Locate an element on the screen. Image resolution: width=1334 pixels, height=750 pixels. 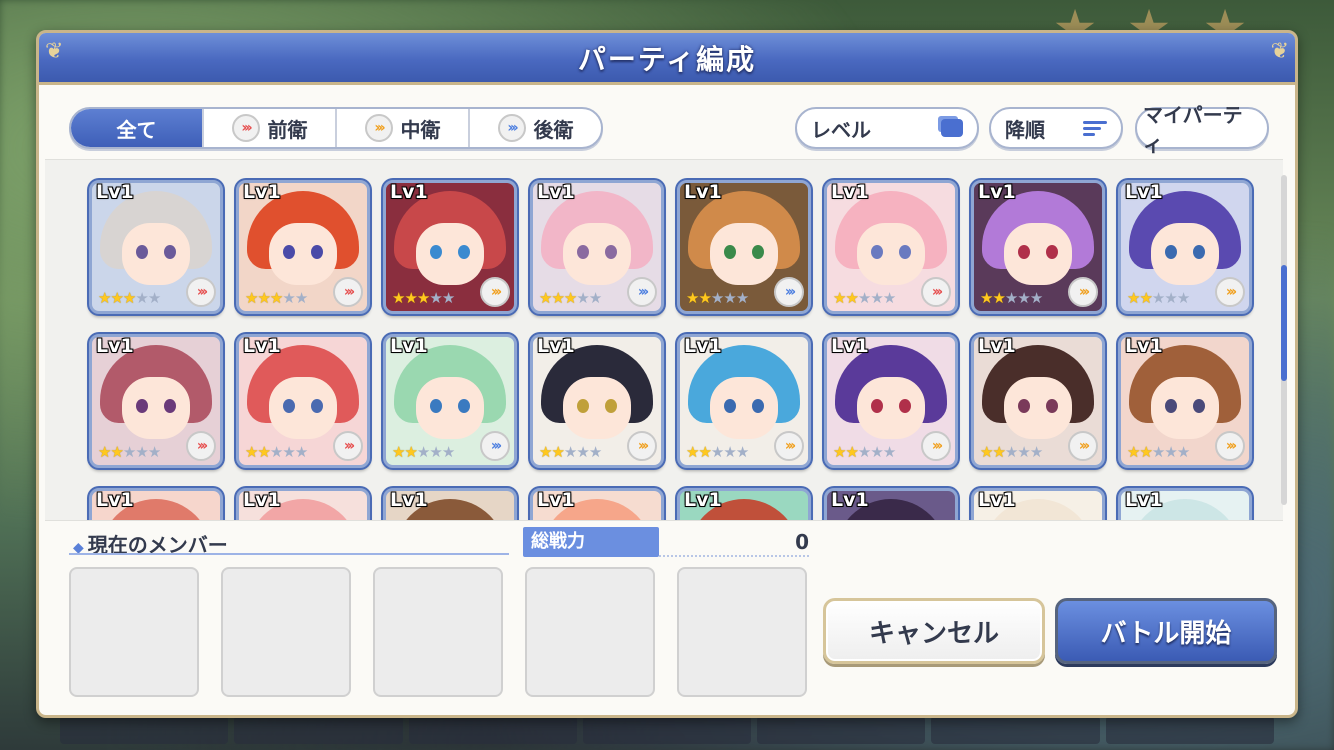
my-party-button: マイパーティ is located at coordinates (1202, 129).